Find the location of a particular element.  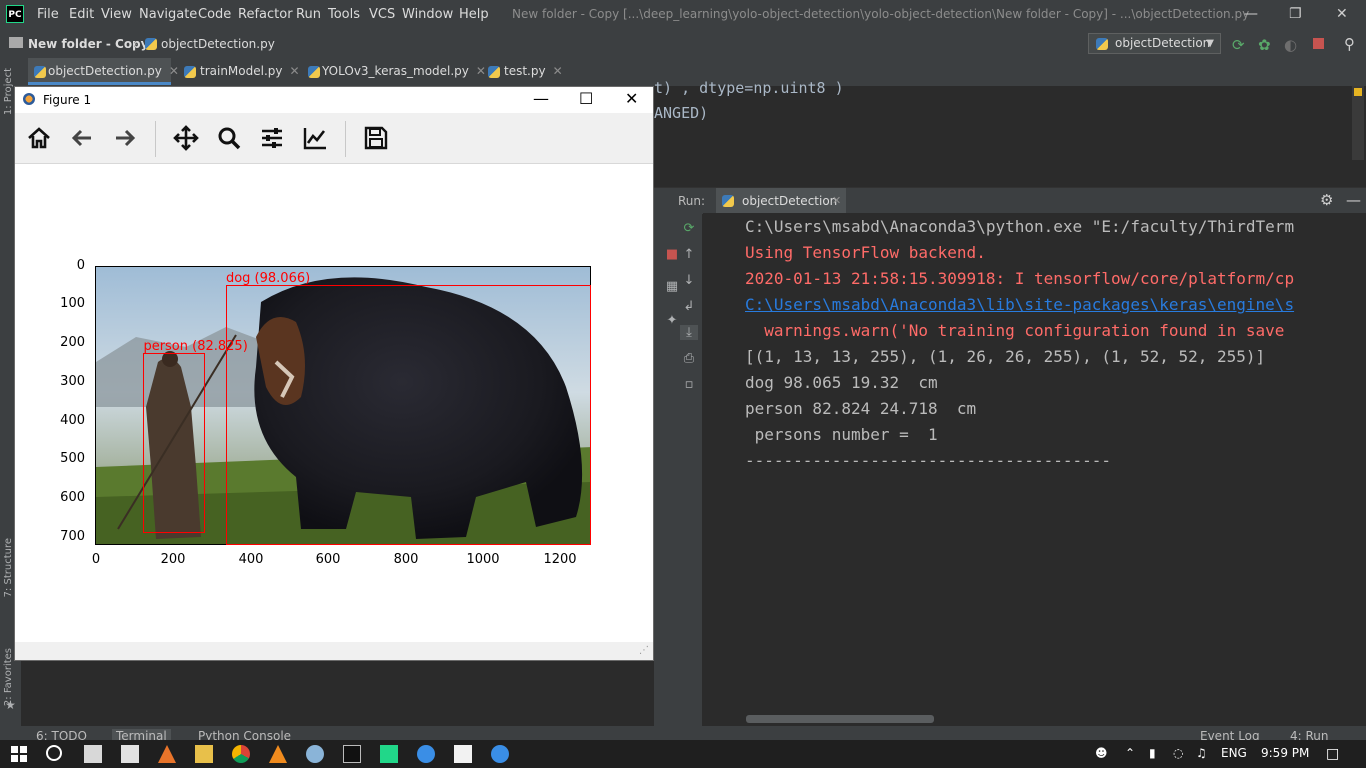

menu-navigate: Navigate is located at coordinates (168, 14).